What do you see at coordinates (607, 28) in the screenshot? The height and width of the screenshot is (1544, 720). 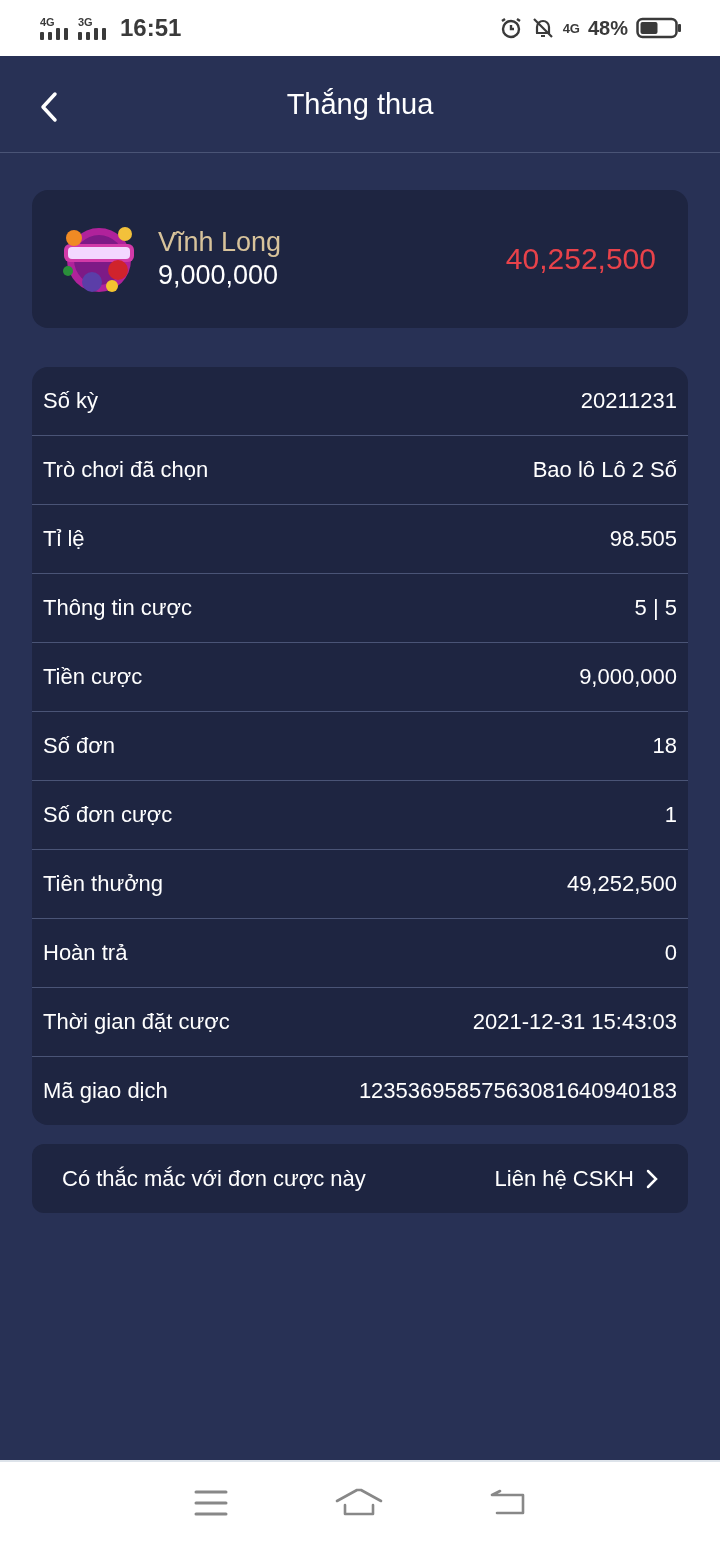 I see `battery-percent: 48%` at bounding box center [607, 28].